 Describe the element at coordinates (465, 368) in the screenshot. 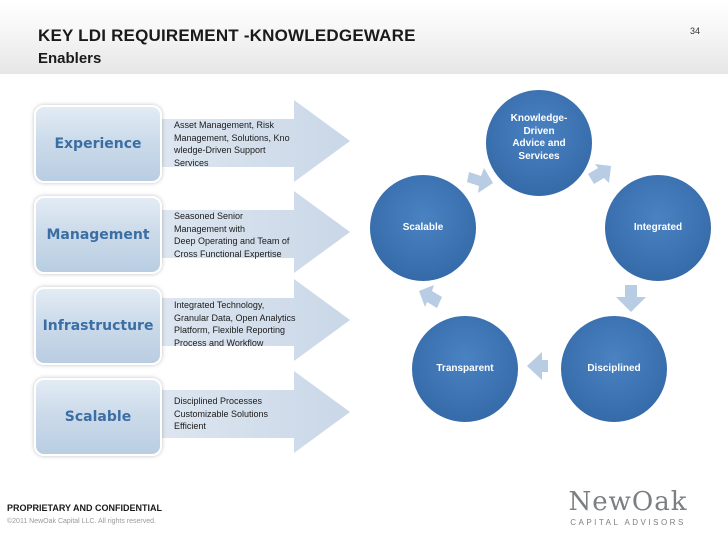

I see `cycle-node-label-transparent: Transparent` at that location.